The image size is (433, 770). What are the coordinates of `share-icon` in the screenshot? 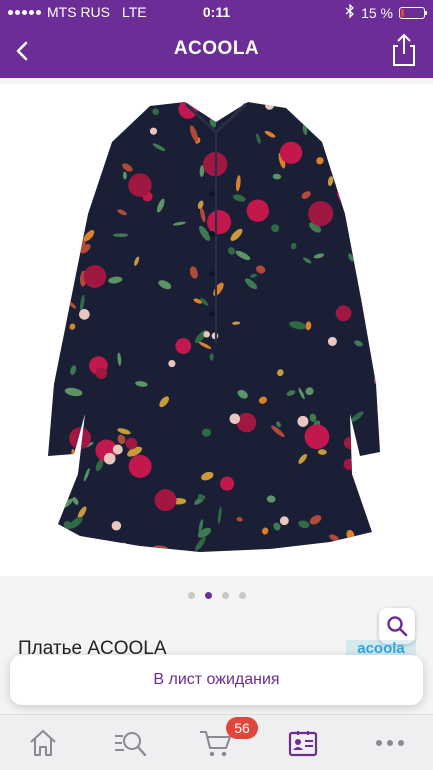 It's located at (404, 50).